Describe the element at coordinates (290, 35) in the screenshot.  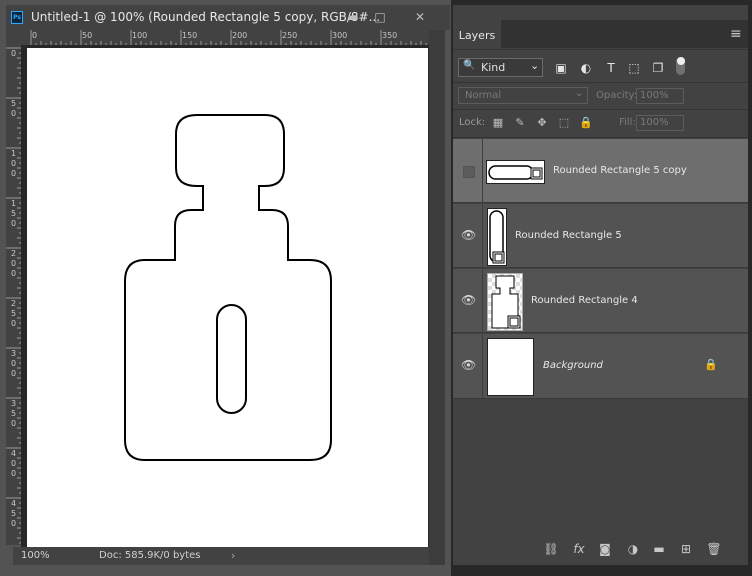
I see `ruler-label: 250` at that location.